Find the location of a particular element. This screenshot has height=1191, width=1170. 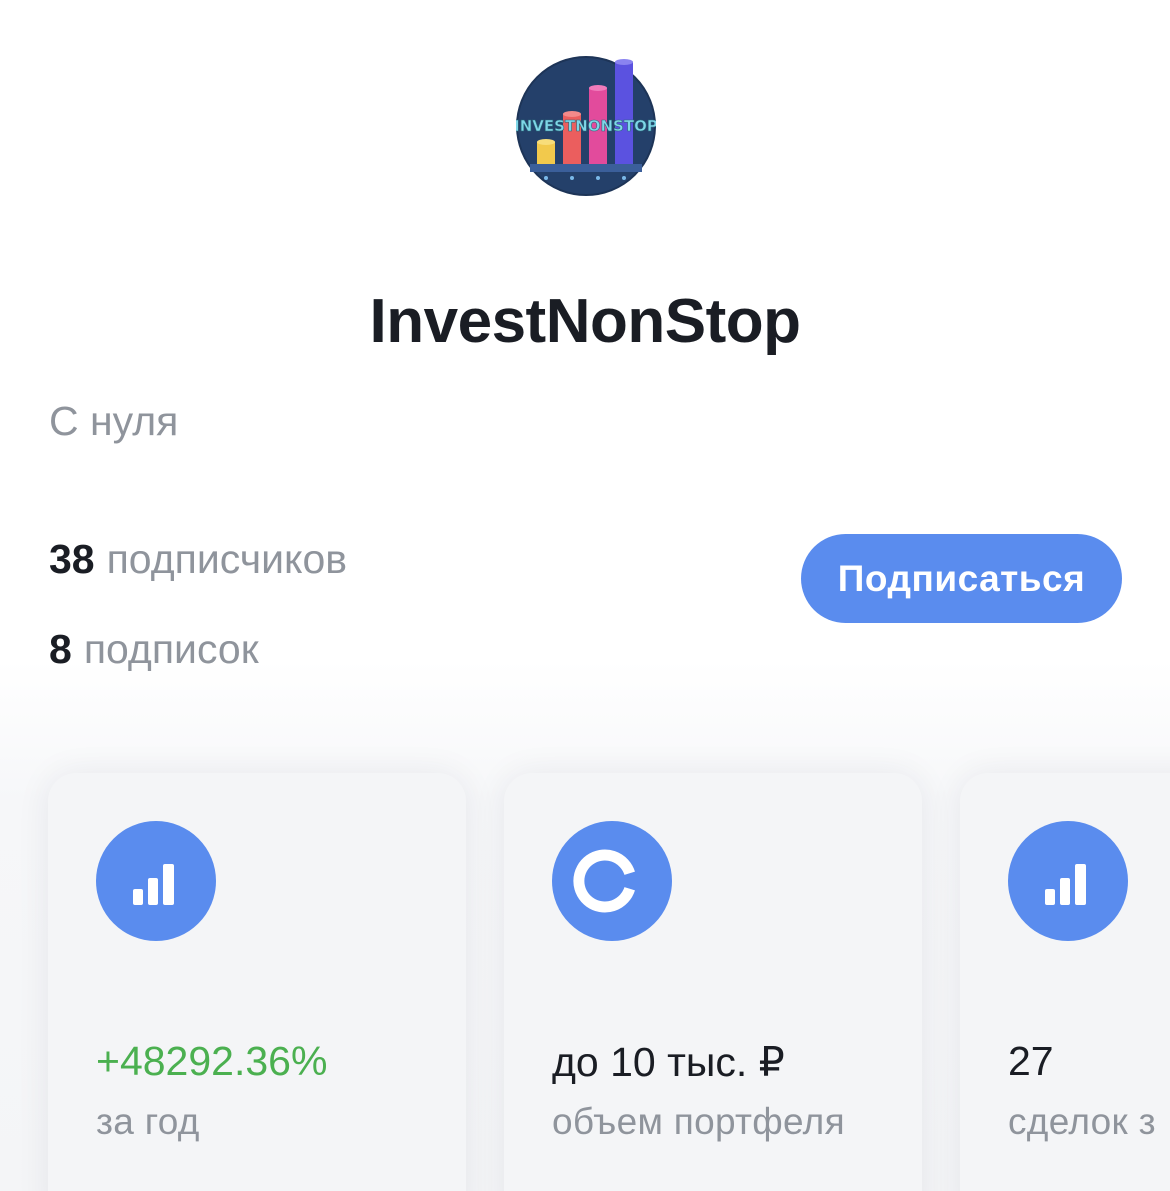

card-label: объем портфеля is located at coordinates (698, 1121).